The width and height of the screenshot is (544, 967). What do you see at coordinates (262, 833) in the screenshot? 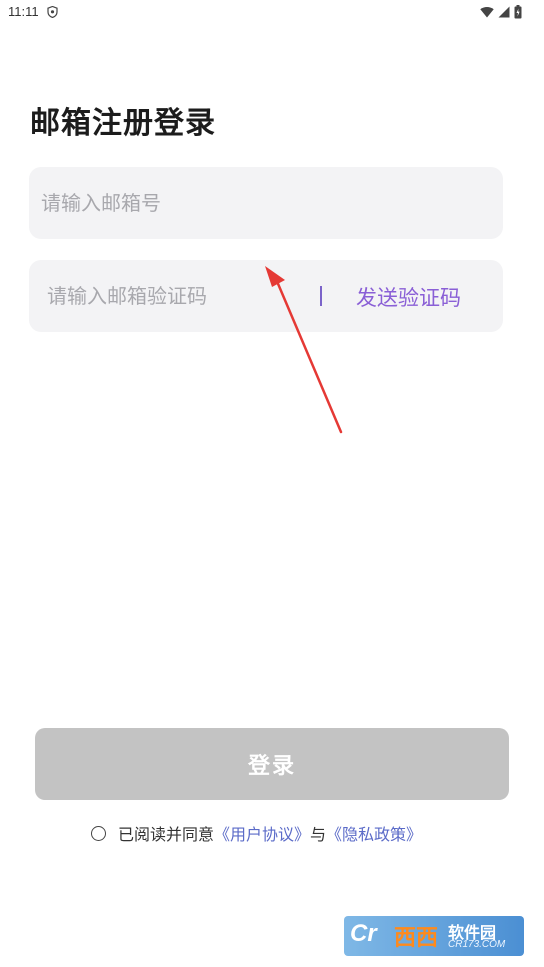
I see `user-agreement-link: 《用户协议》` at bounding box center [262, 833].